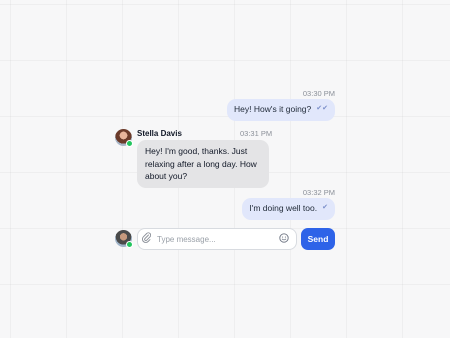 Image resolution: width=450 pixels, height=338 pixels. What do you see at coordinates (124, 239) in the screenshot?
I see `user-avatar` at bounding box center [124, 239].